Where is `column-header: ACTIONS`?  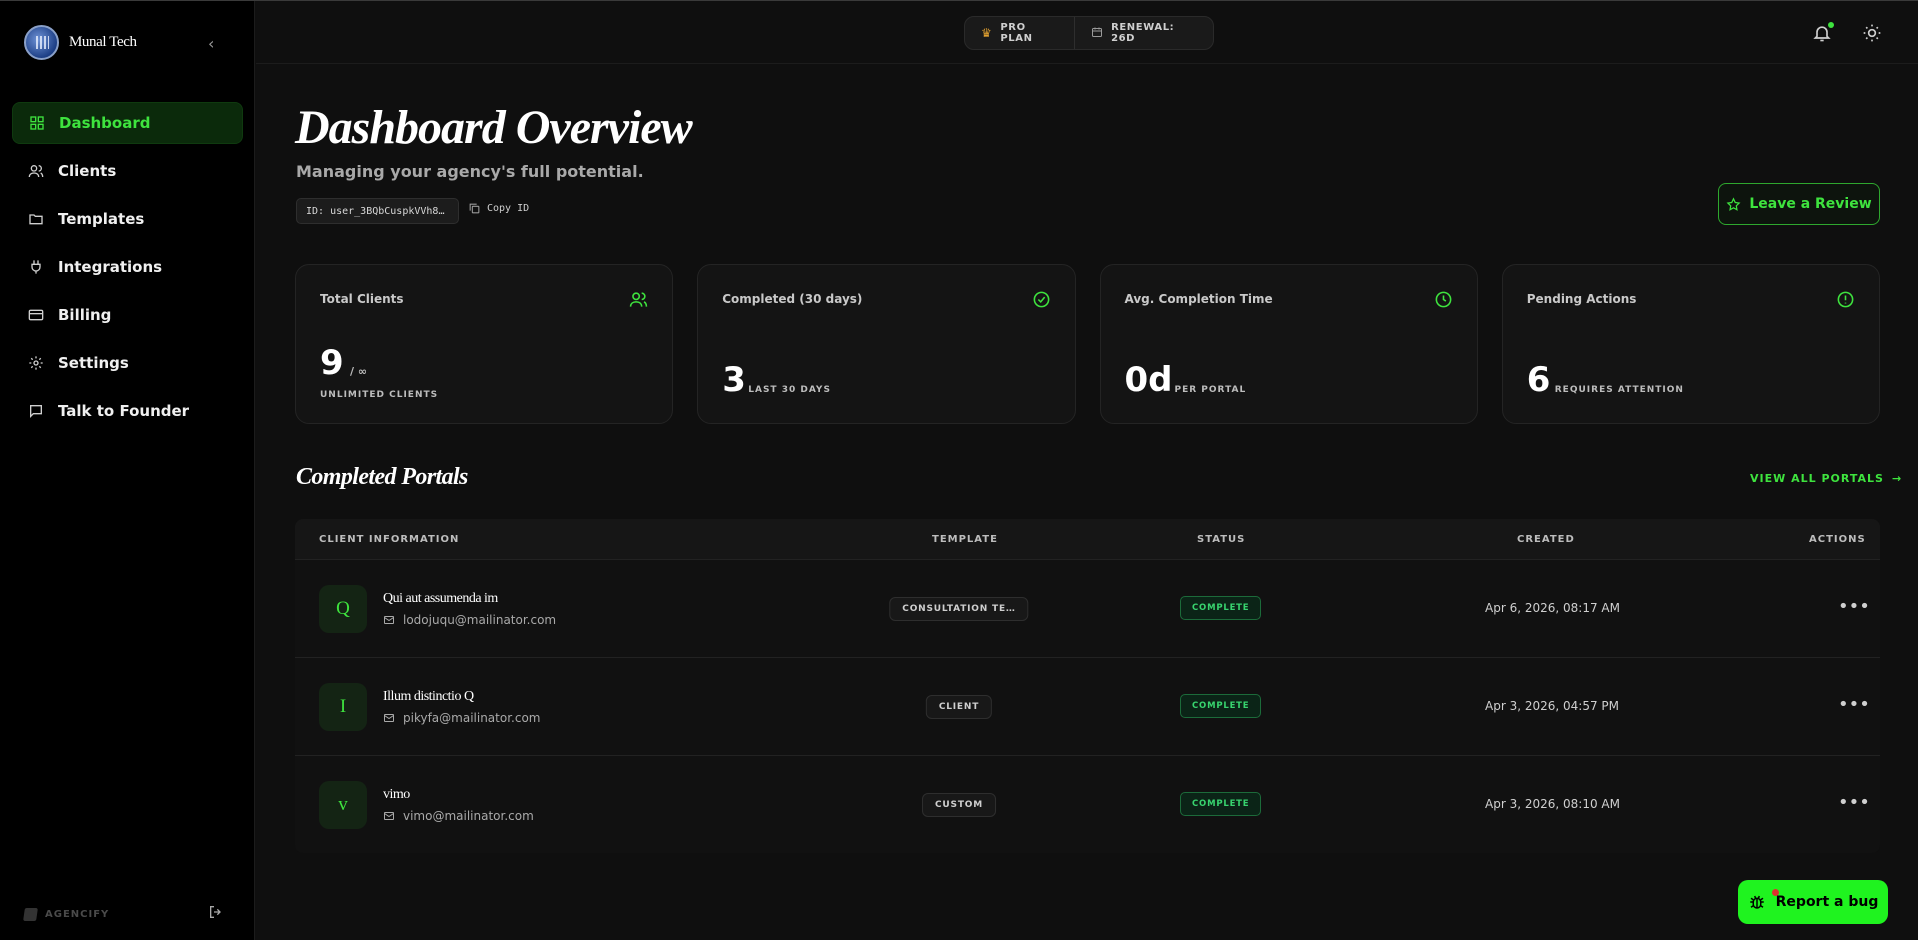 column-header: ACTIONS is located at coordinates (1837, 539).